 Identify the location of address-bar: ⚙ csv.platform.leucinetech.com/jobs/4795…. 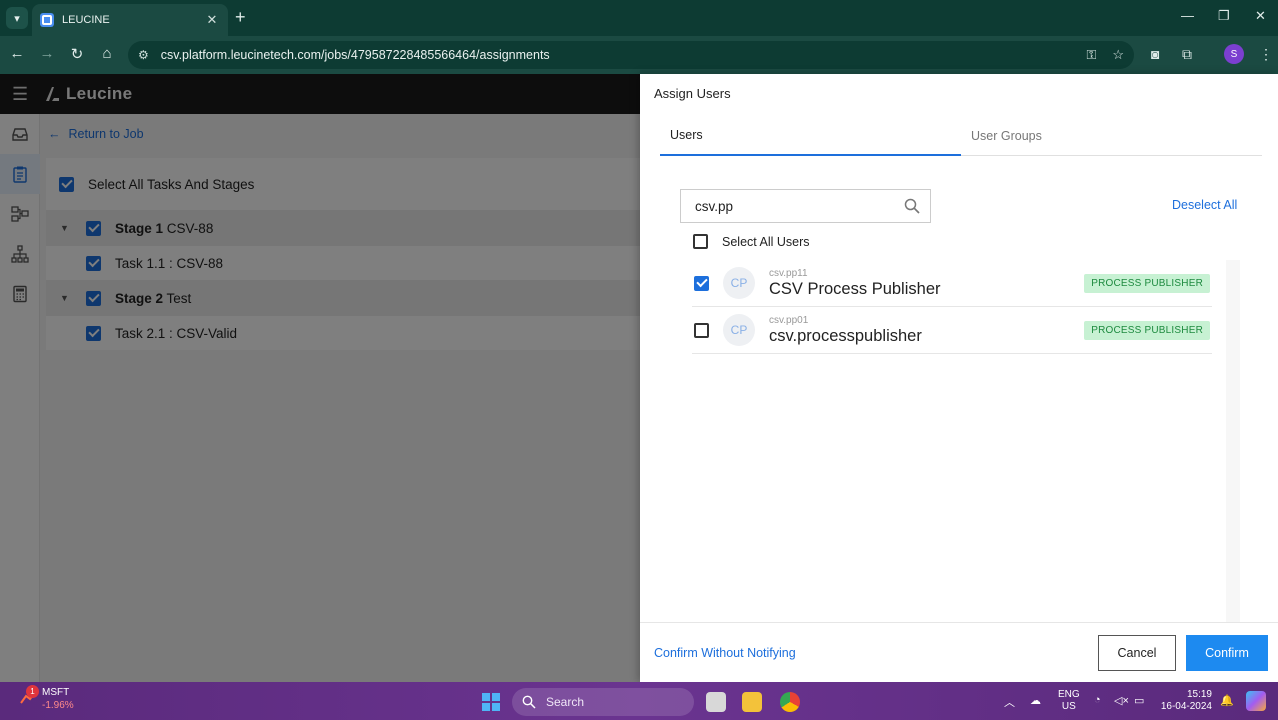
(631, 55).